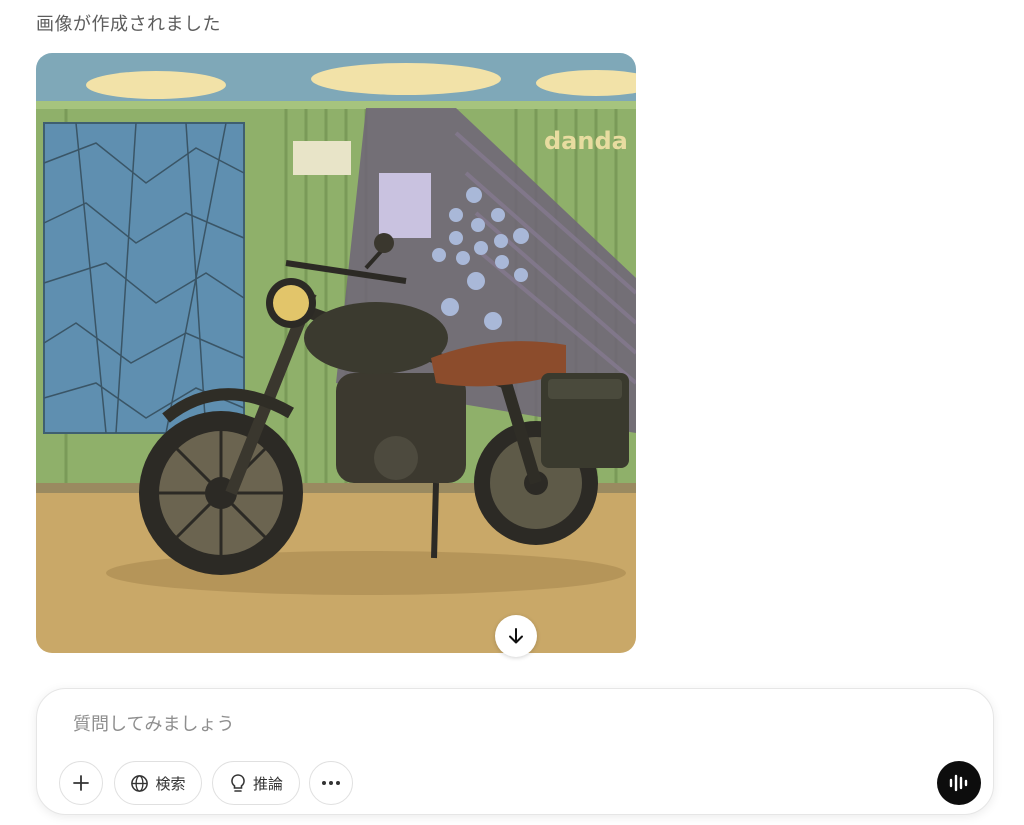  I want to click on prompt-input, so click(483, 724).